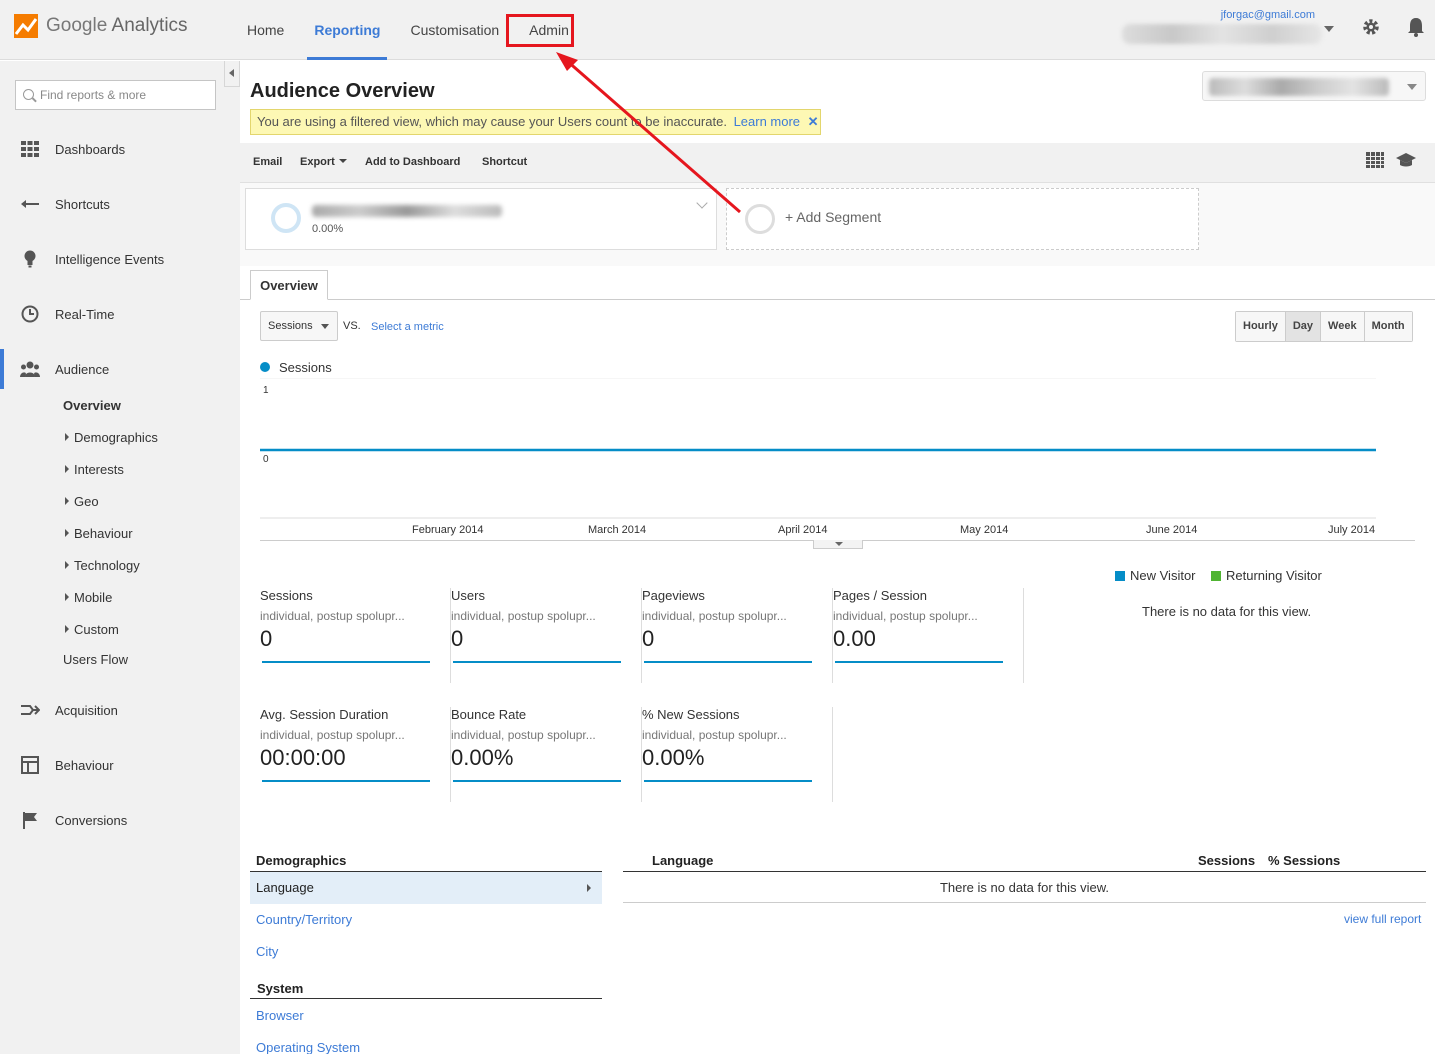 The width and height of the screenshot is (1435, 1054). What do you see at coordinates (120, 765) in the screenshot?
I see `sidebar-item-behaviour: Behaviour` at bounding box center [120, 765].